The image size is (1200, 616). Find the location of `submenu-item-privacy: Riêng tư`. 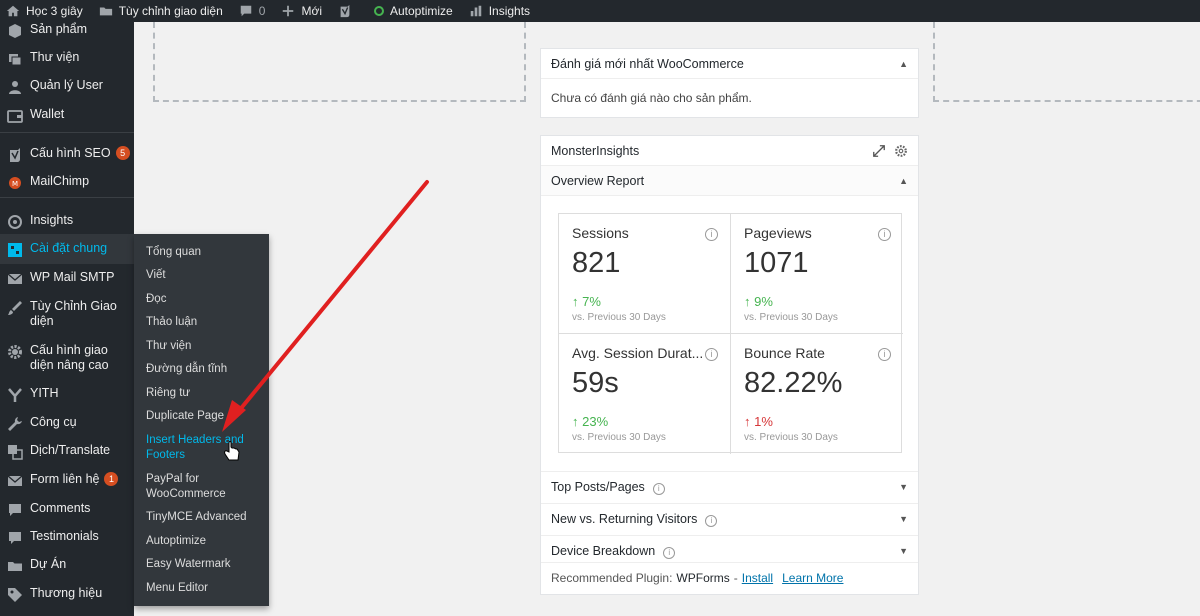

submenu-item-privacy: Riêng tư is located at coordinates (205, 393).